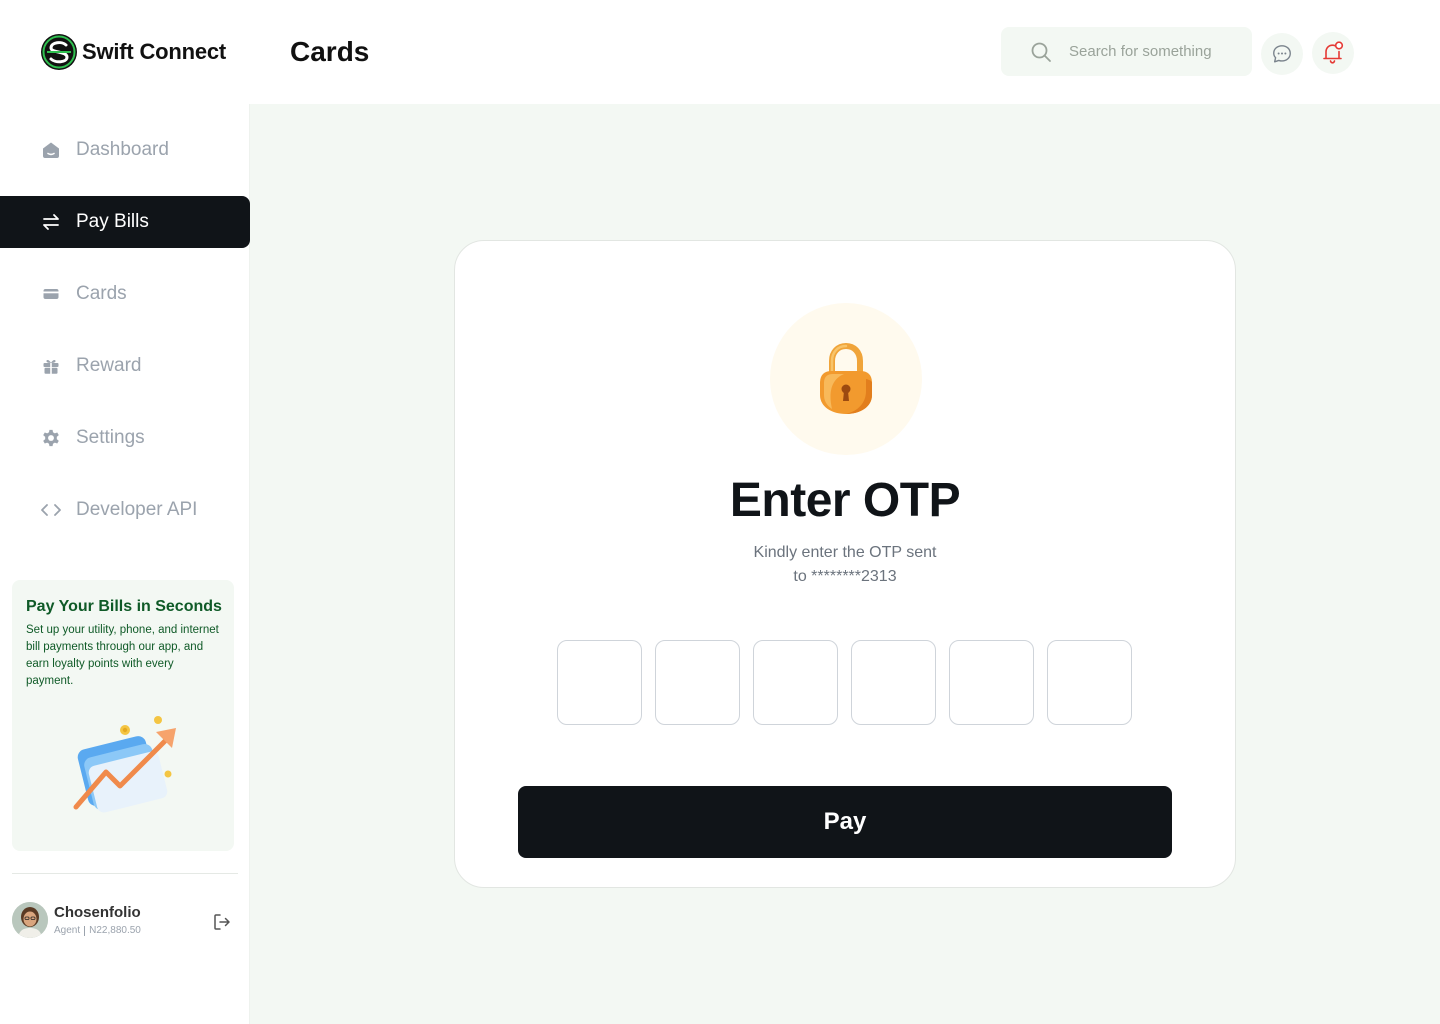  What do you see at coordinates (125, 873) in the screenshot?
I see `sidebar-divider` at bounding box center [125, 873].